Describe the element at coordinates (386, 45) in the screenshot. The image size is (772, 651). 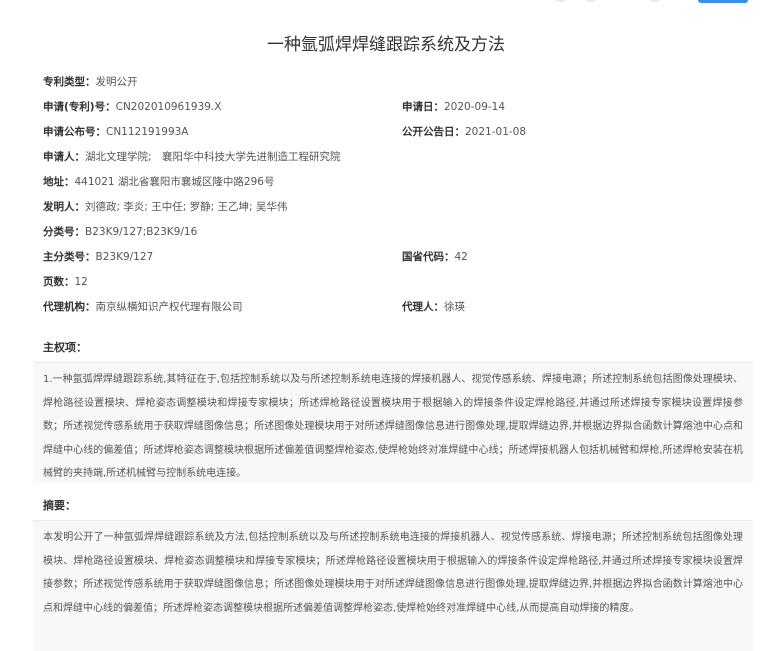
I see `page-title: 一种氩弧焊焊缝跟踪系统及方法` at that location.